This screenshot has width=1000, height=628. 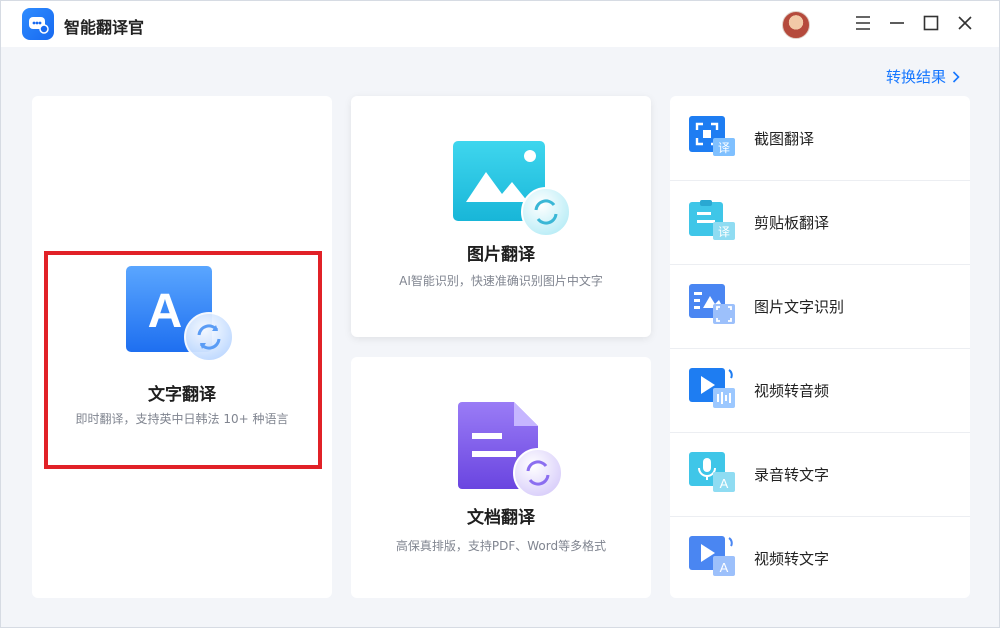 What do you see at coordinates (501, 255) in the screenshot?
I see `image-translate-title: 图片翻译` at bounding box center [501, 255].